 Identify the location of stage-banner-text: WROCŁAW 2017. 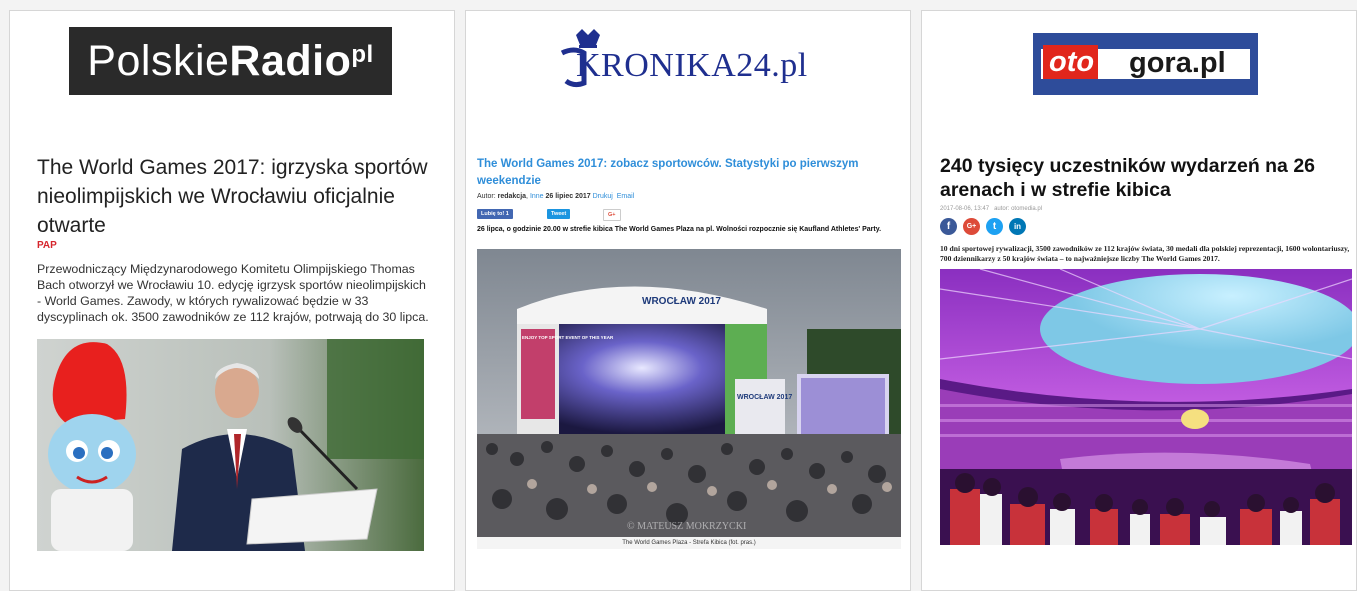
(681, 301).